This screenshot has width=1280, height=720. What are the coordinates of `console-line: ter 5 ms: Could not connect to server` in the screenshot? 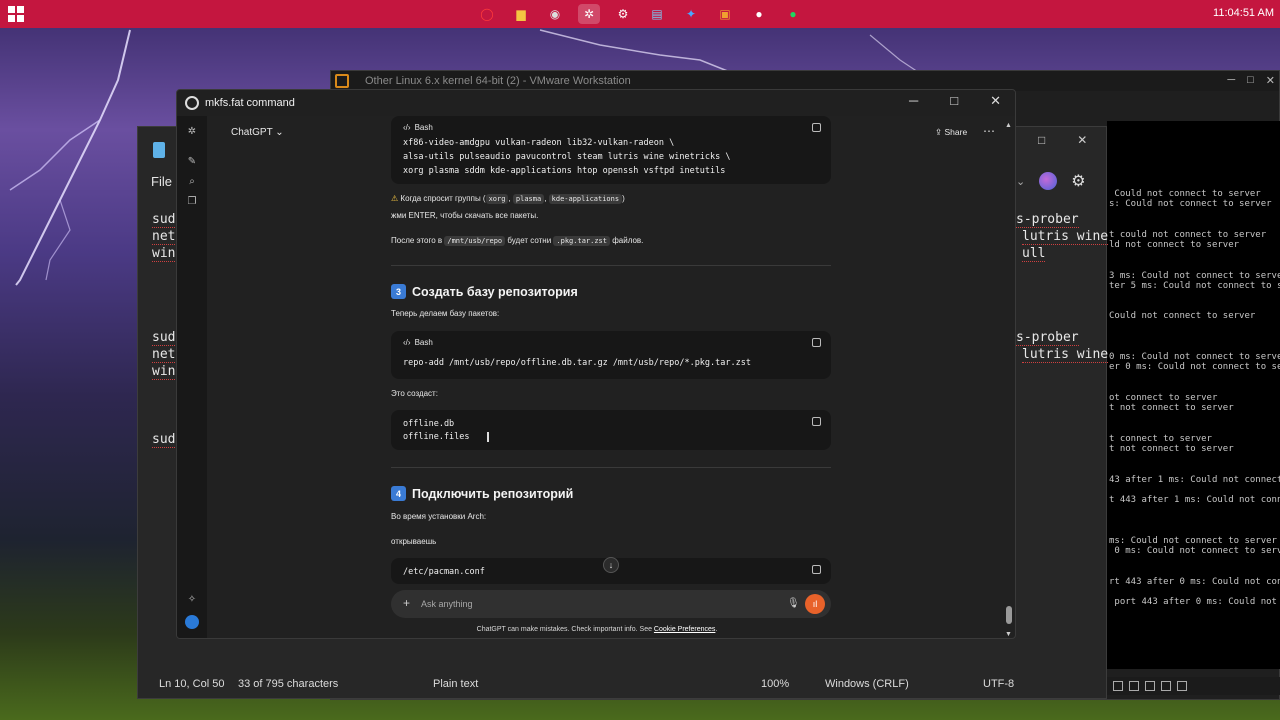 It's located at (1194, 285).